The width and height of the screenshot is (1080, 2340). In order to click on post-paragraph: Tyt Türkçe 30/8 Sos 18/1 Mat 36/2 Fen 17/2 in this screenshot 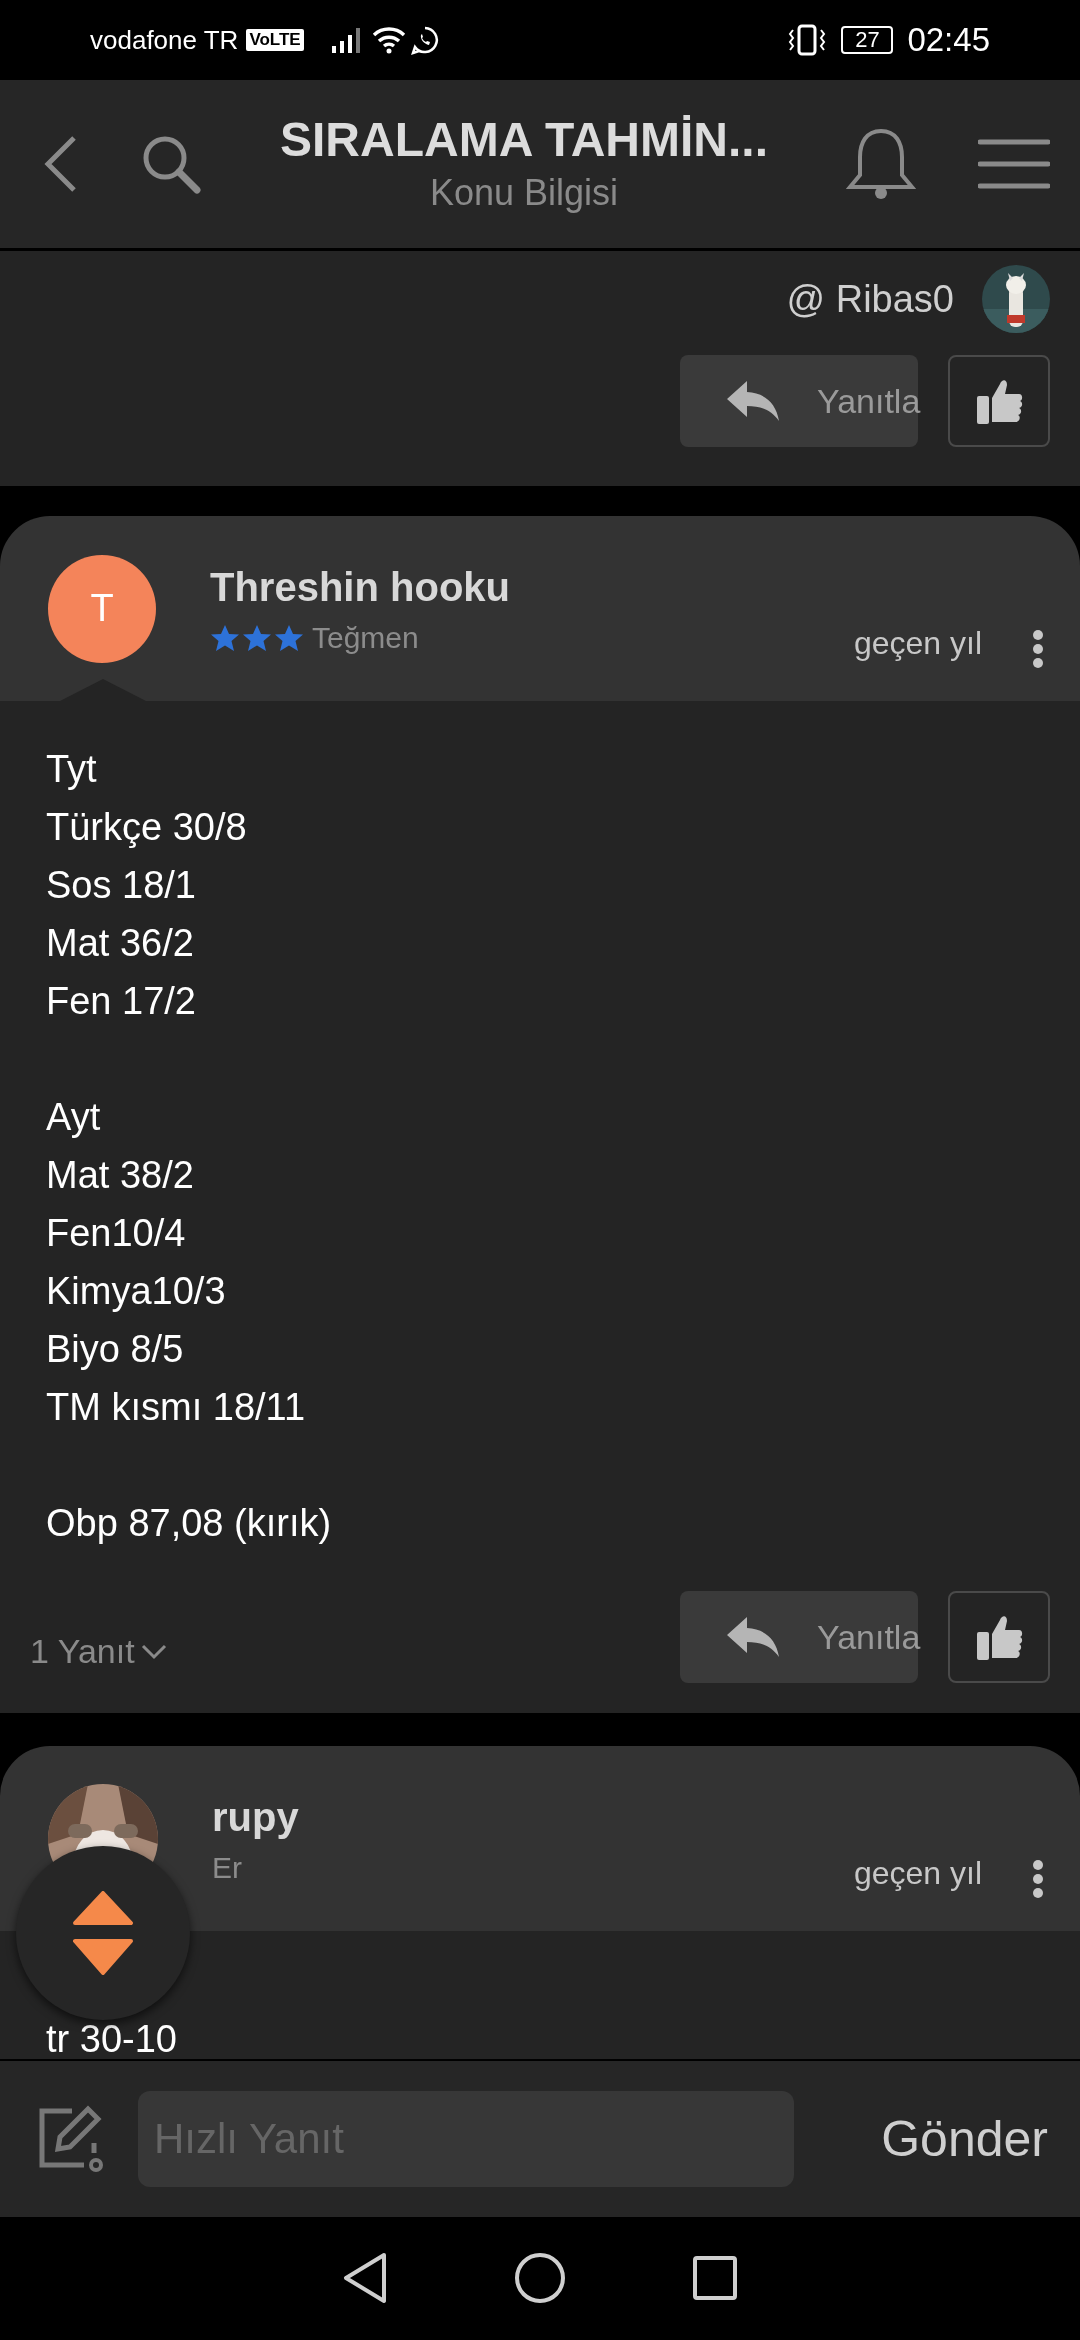, I will do `click(147, 885)`.